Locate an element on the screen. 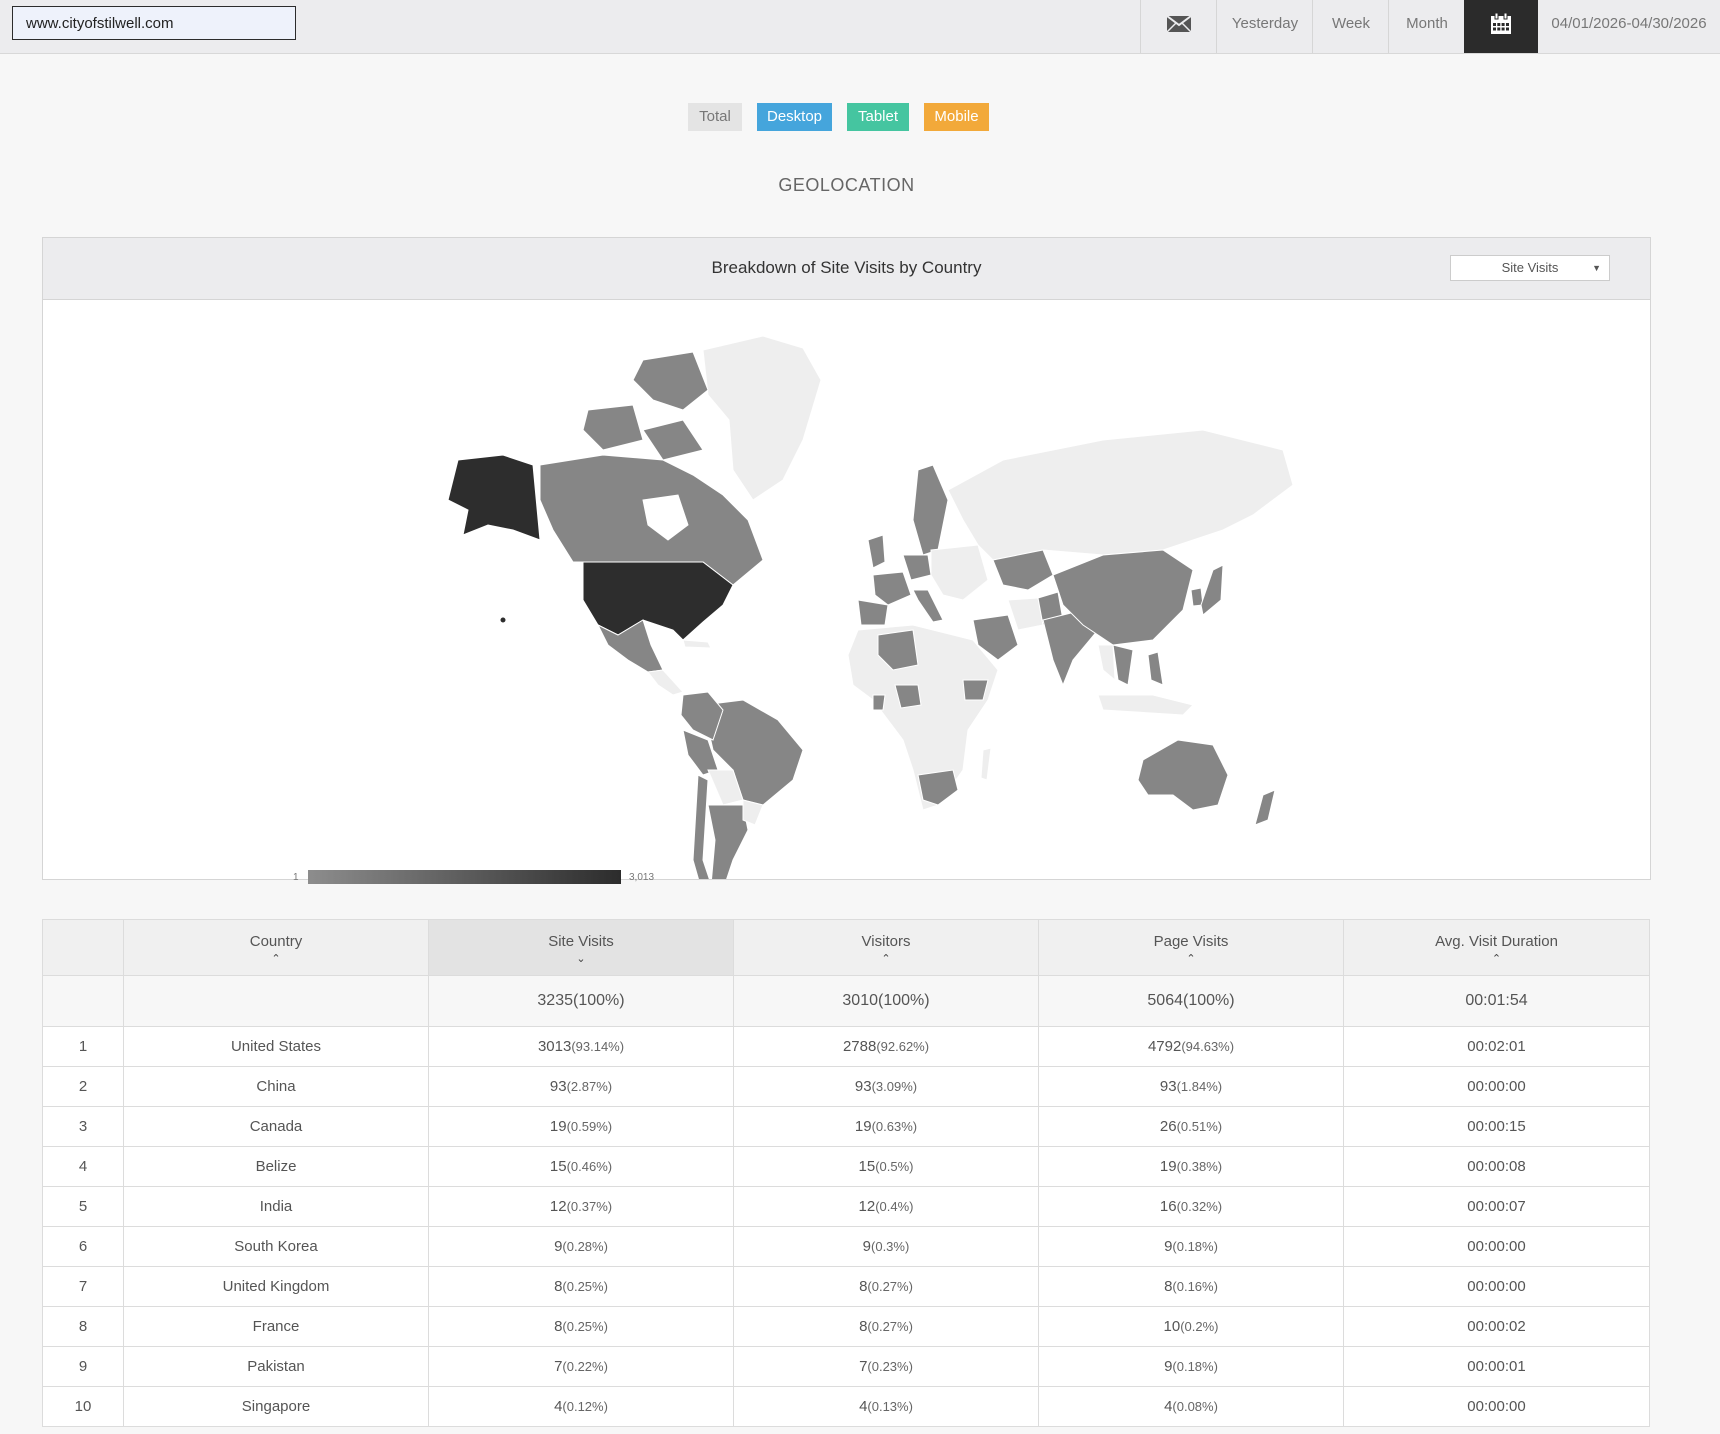 This screenshot has width=1720, height=1434. metric-select: Site Visits ▼ is located at coordinates (1530, 268).